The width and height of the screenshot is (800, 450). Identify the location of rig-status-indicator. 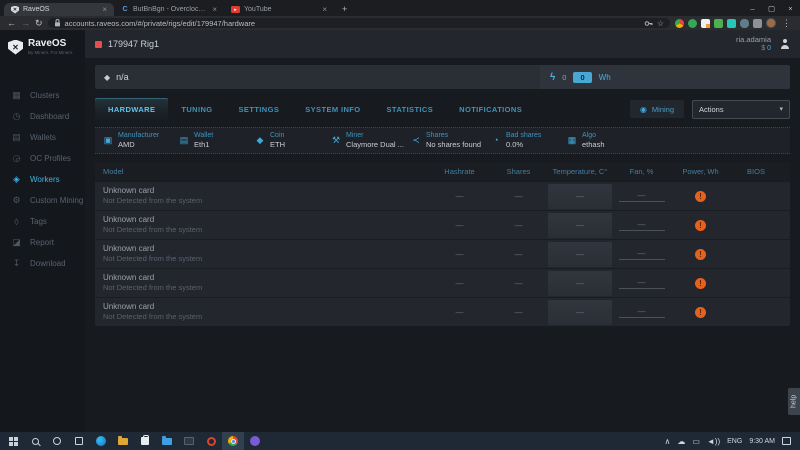
(98, 44).